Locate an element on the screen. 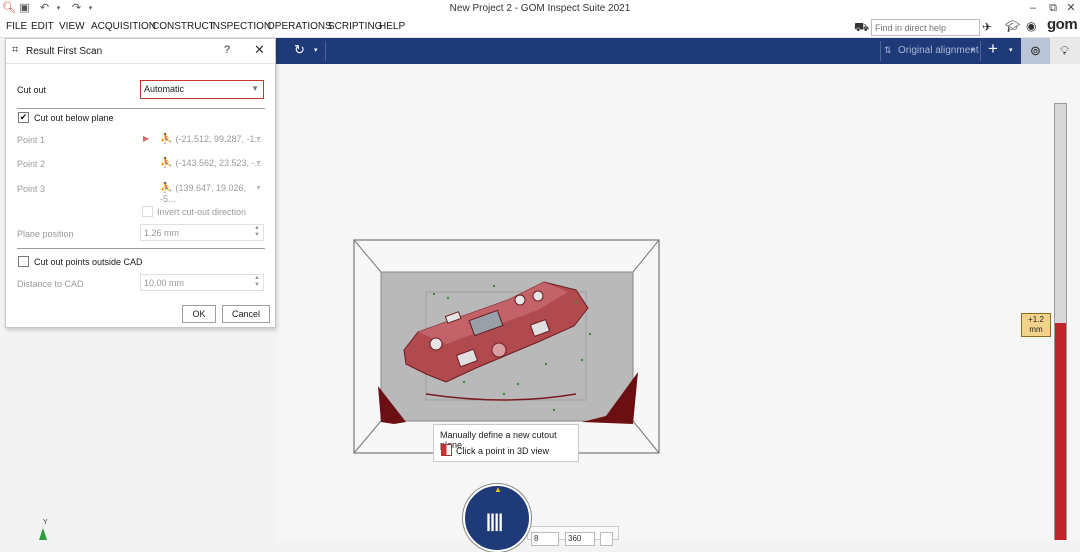 The width and height of the screenshot is (1080, 552). distance-to-cad-label: Distance to CAD is located at coordinates (50, 284).